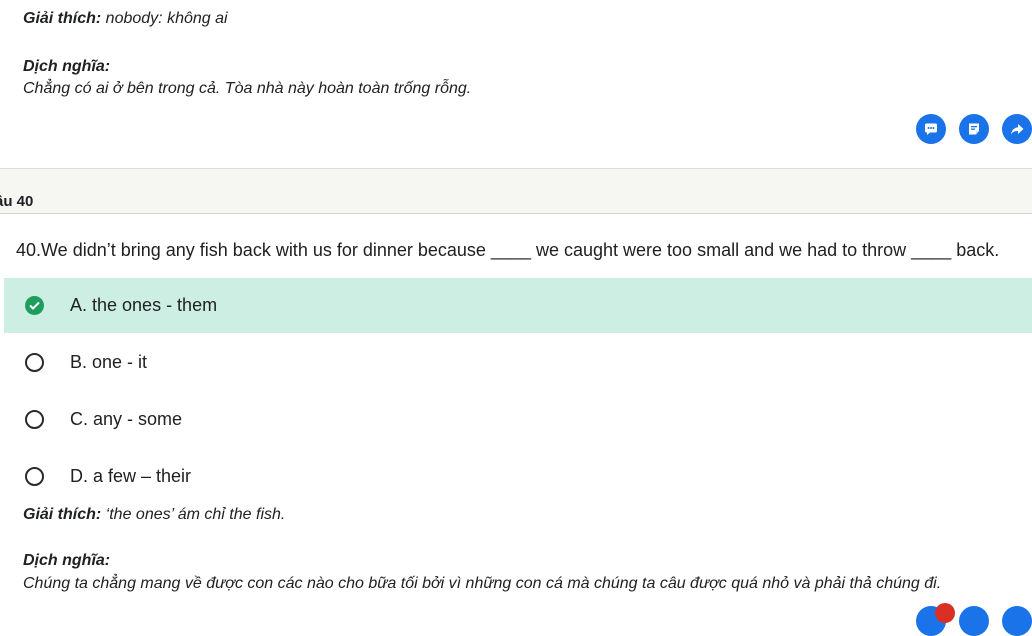 The width and height of the screenshot is (1032, 636). I want to click on question-separator, so click(516, 191).